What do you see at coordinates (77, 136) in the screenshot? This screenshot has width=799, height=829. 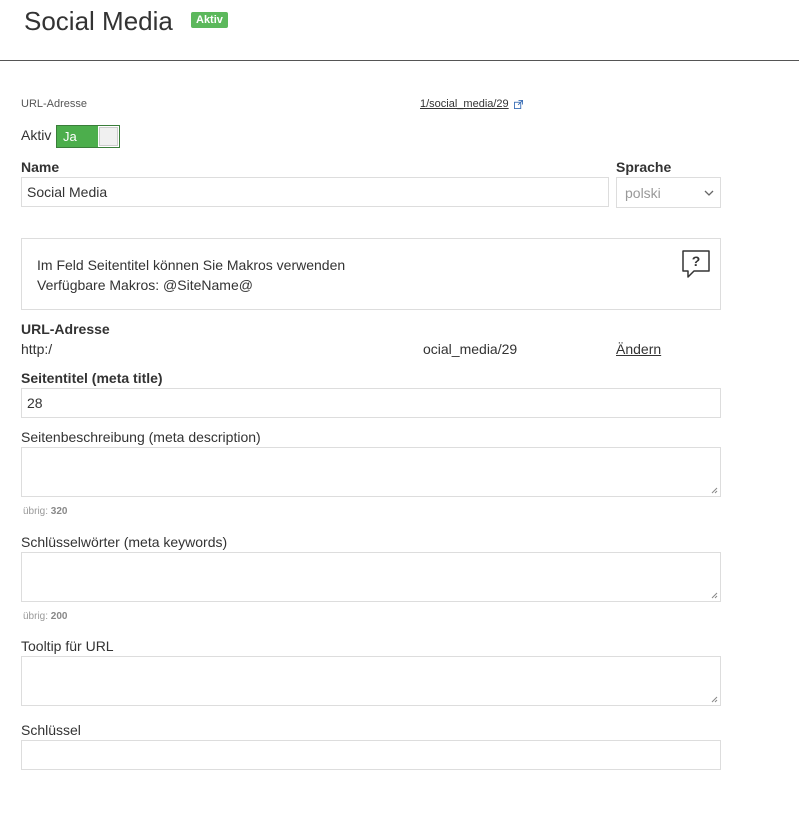 I see `toggle-on-state: Ja` at bounding box center [77, 136].